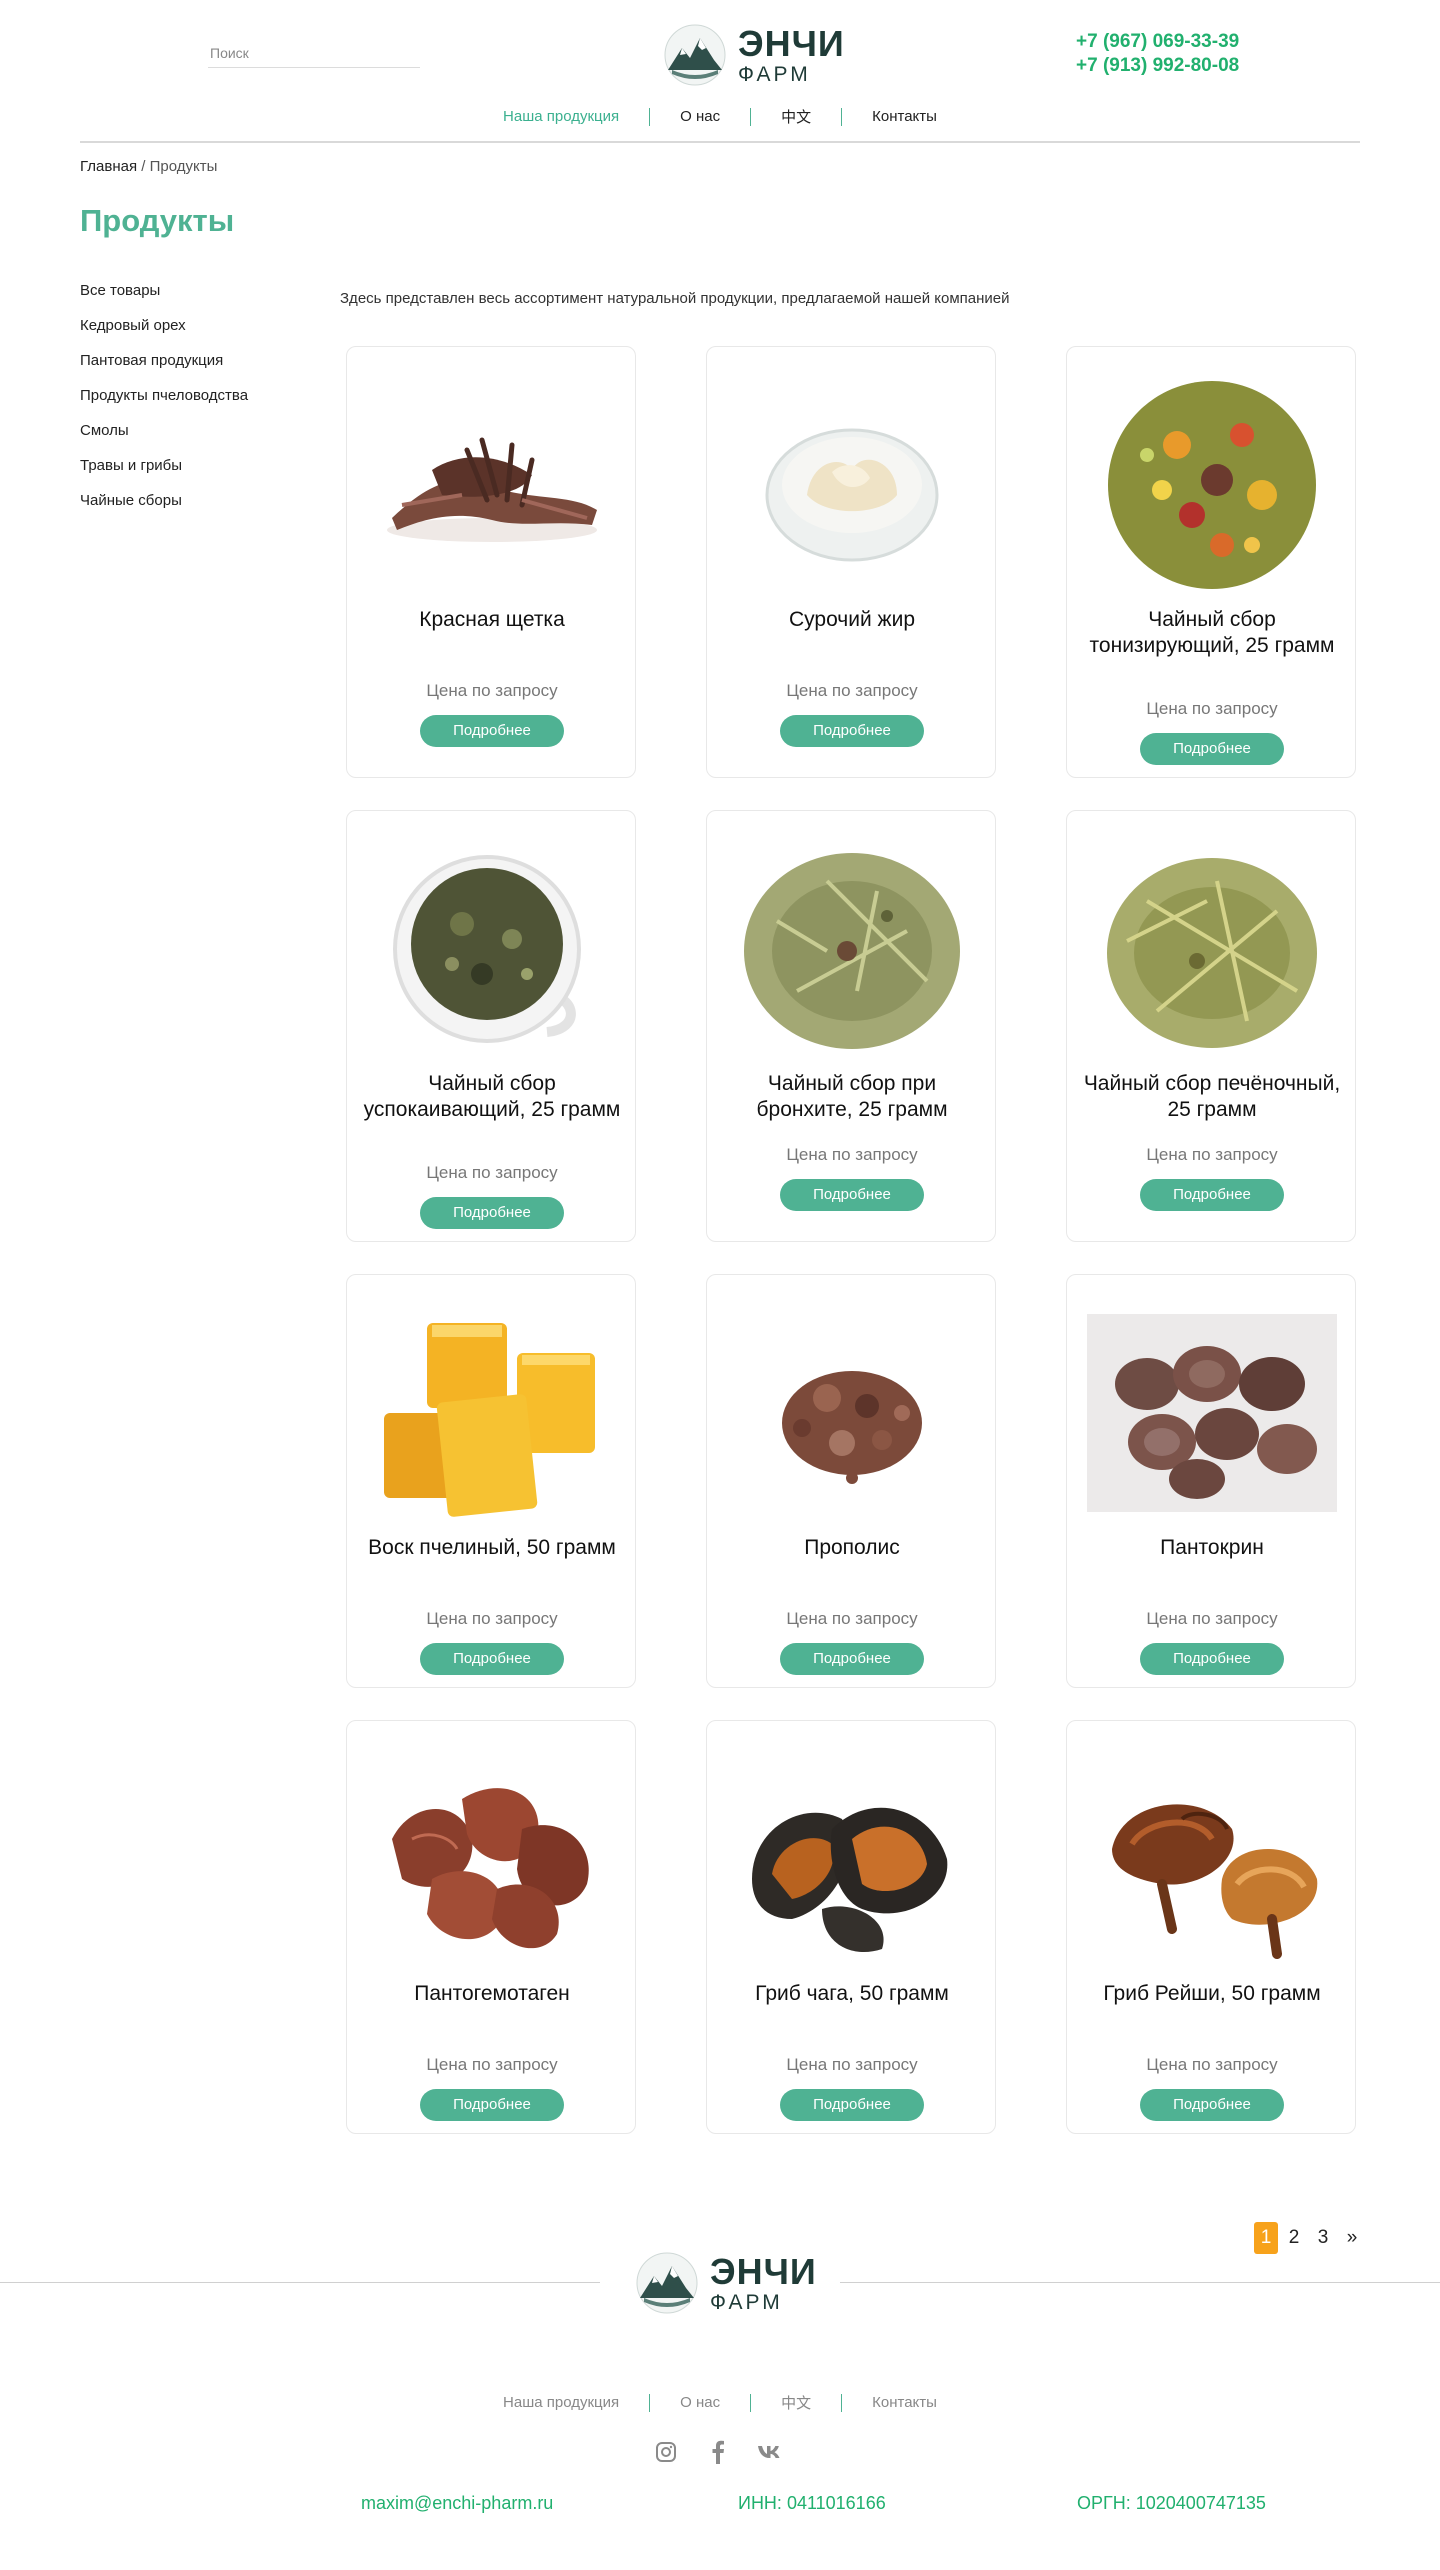  What do you see at coordinates (1266, 2238) in the screenshot?
I see `page-1: 1` at bounding box center [1266, 2238].